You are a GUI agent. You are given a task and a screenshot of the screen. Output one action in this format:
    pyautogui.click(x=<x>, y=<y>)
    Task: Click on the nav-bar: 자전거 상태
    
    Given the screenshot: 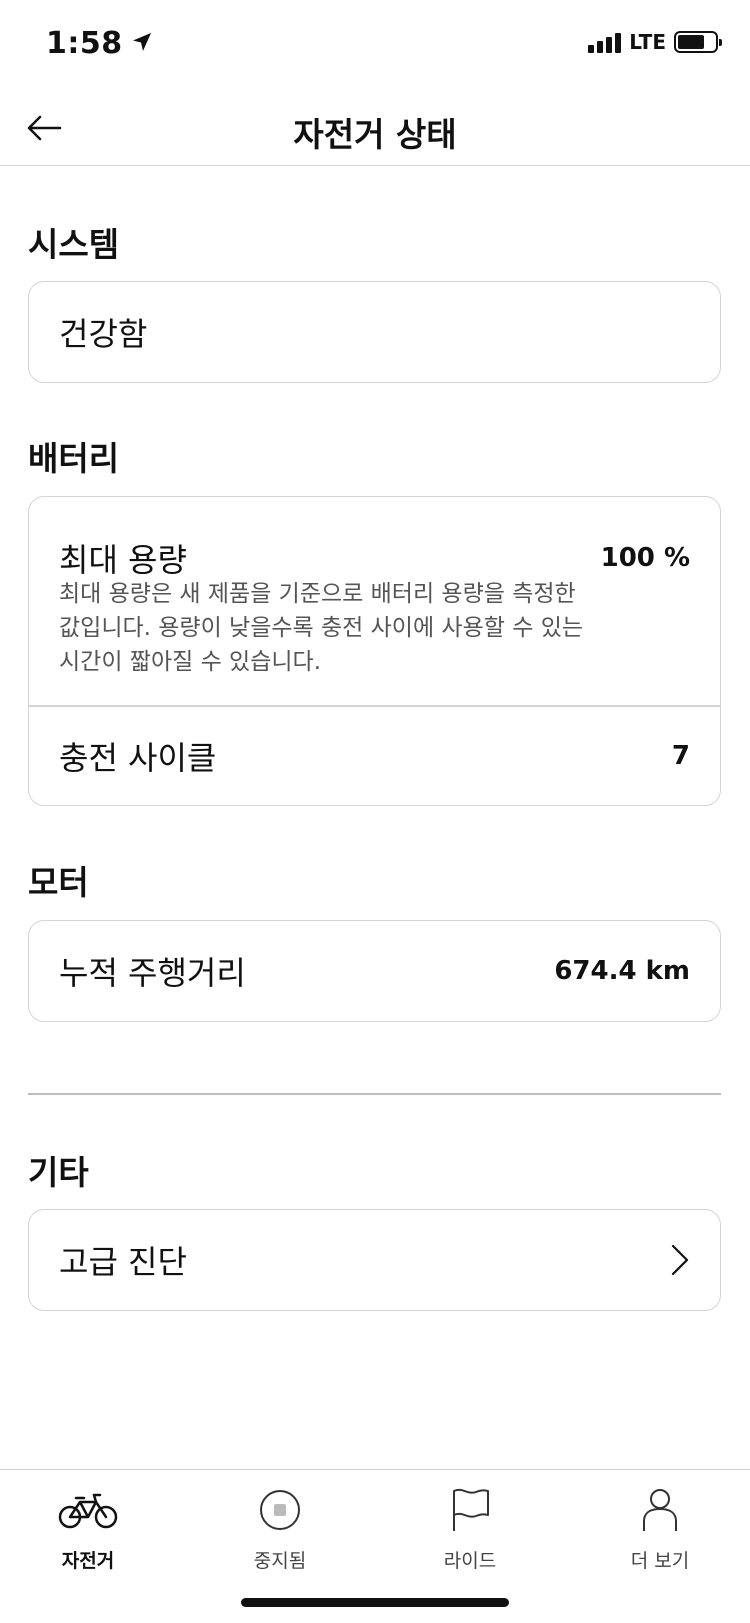 What is the action you would take?
    pyautogui.click(x=375, y=128)
    